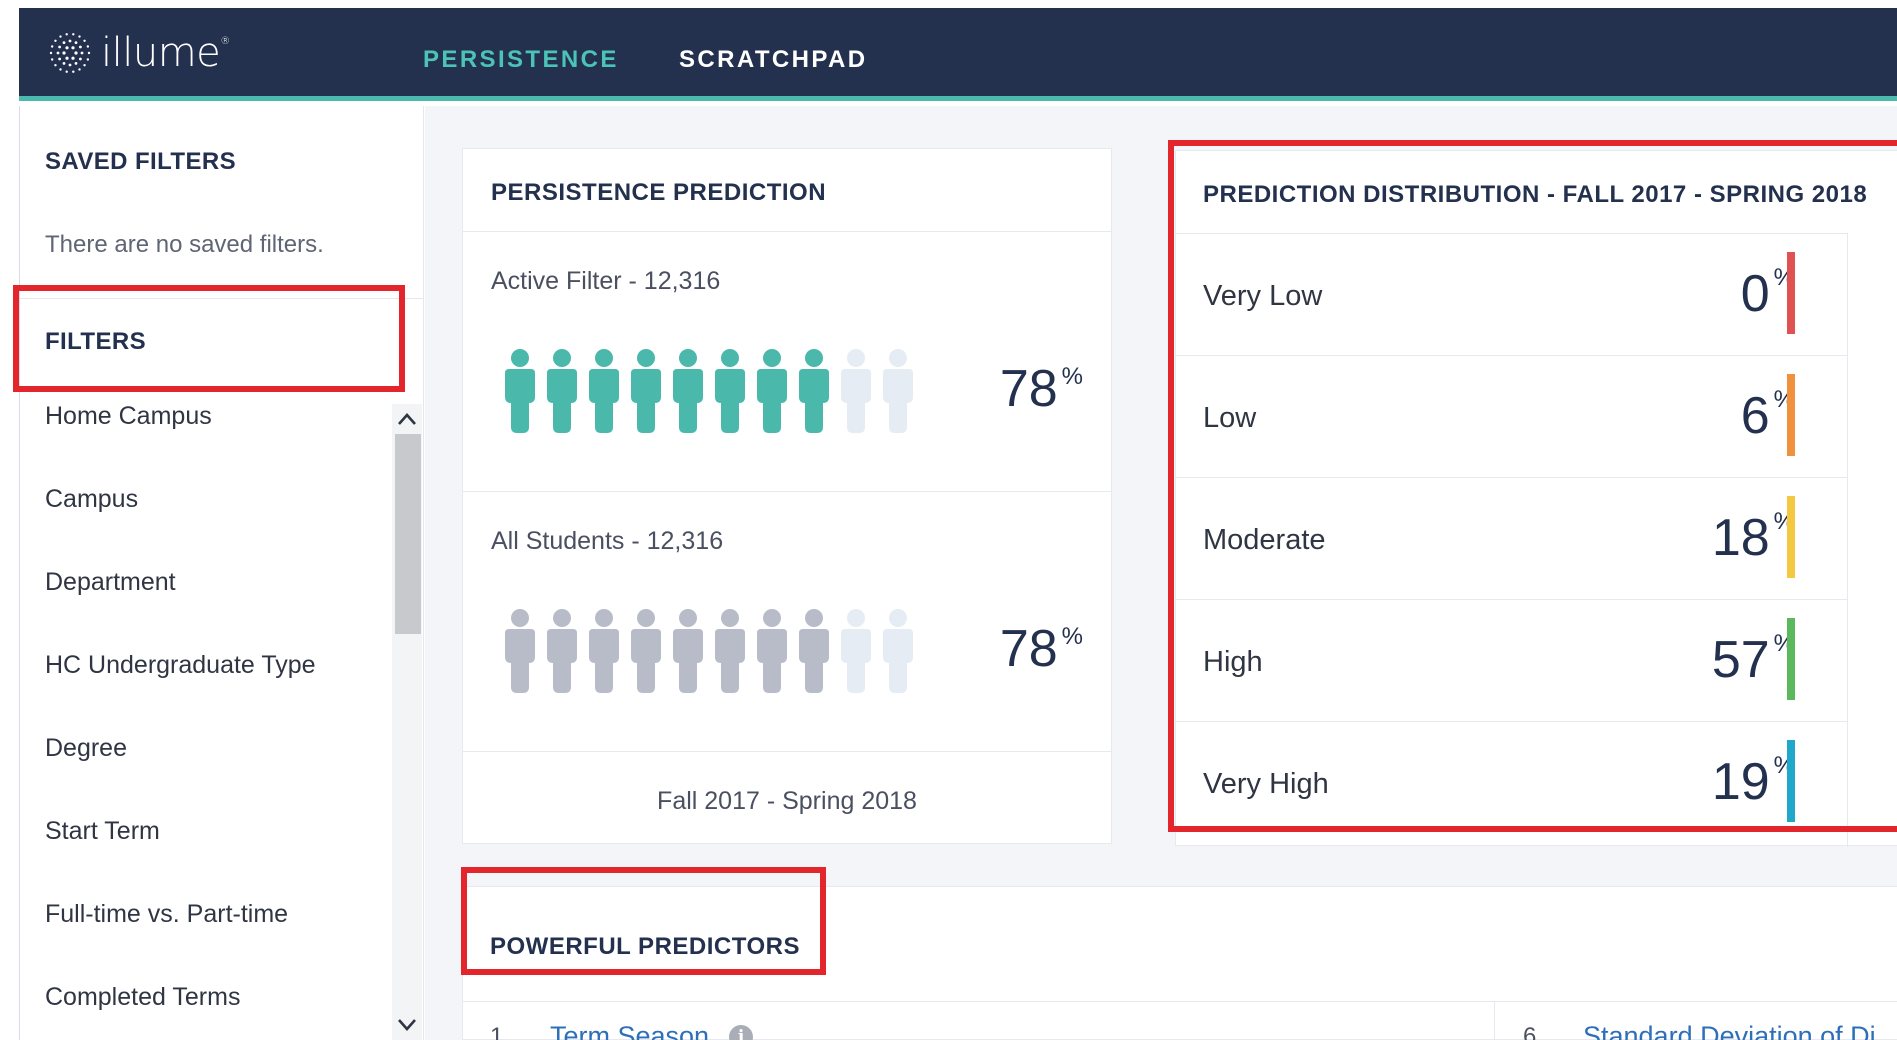  What do you see at coordinates (206, 777) in the screenshot?
I see `filter-item-degree: Degree` at bounding box center [206, 777].